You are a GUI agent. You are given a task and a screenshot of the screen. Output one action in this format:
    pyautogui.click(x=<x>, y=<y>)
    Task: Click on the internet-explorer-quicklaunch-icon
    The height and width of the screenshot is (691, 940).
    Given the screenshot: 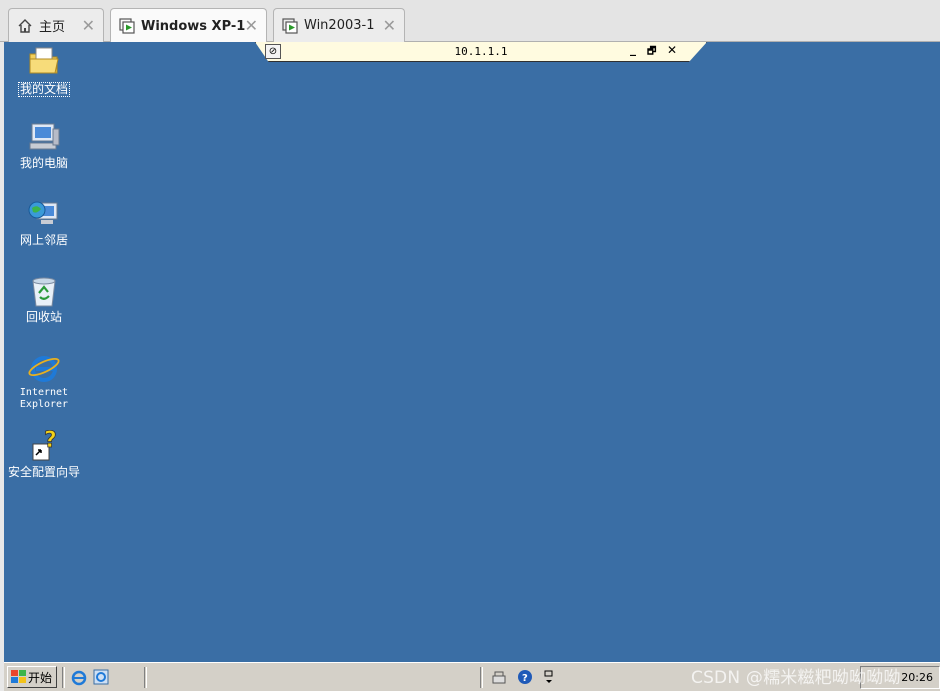 What is the action you would take?
    pyautogui.click(x=79, y=677)
    